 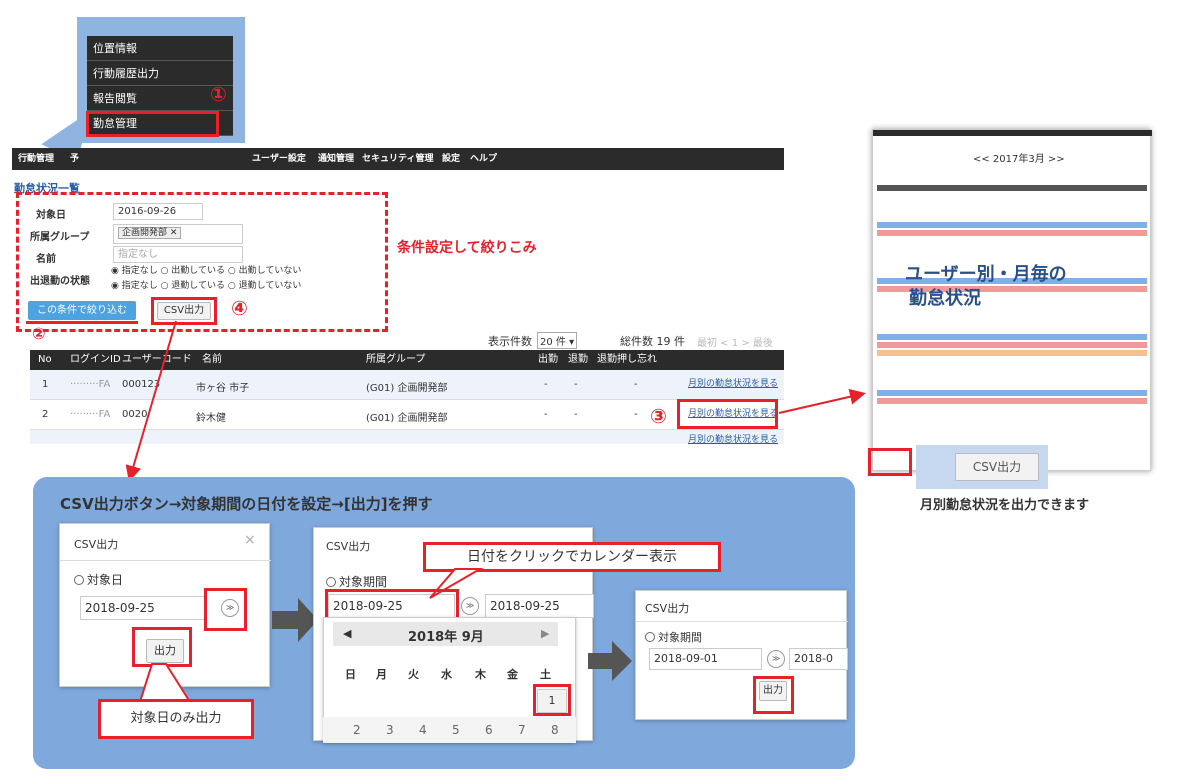 What do you see at coordinates (449, 730) in the screenshot?
I see `calendar-week-row: 2 3 4 5 6 7 8` at bounding box center [449, 730].